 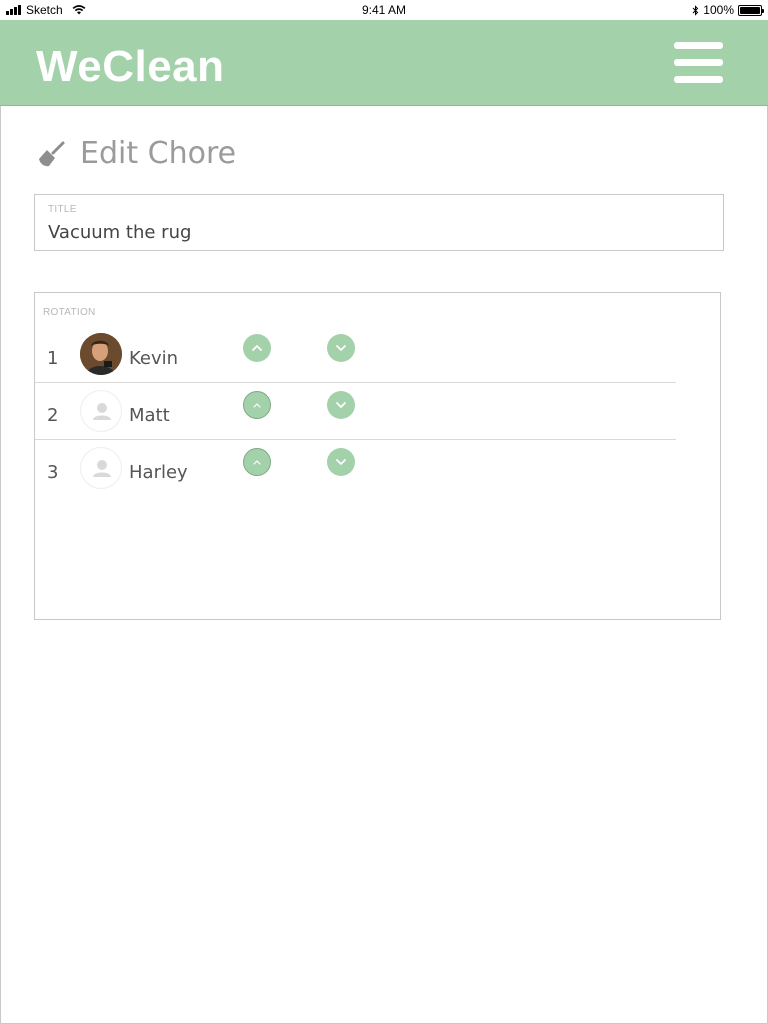 I want to click on status-time: 9:41 AM, so click(x=384, y=10).